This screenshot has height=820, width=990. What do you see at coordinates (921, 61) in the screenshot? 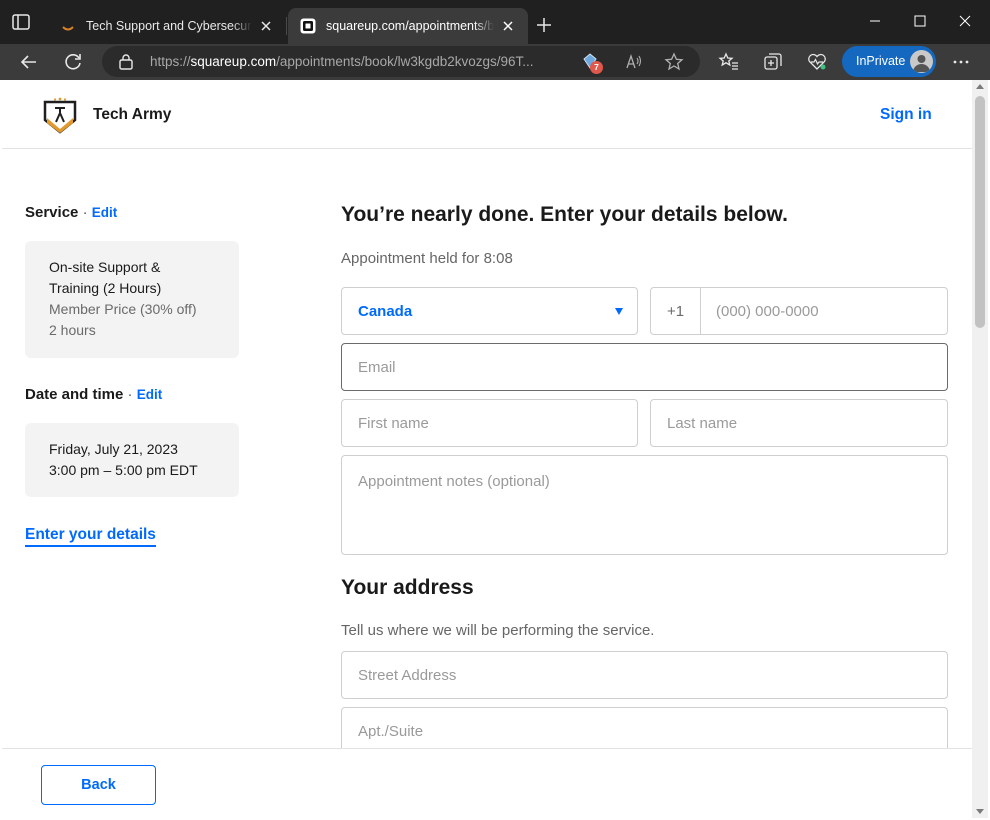
I see `profile-avatar-icon` at bounding box center [921, 61].